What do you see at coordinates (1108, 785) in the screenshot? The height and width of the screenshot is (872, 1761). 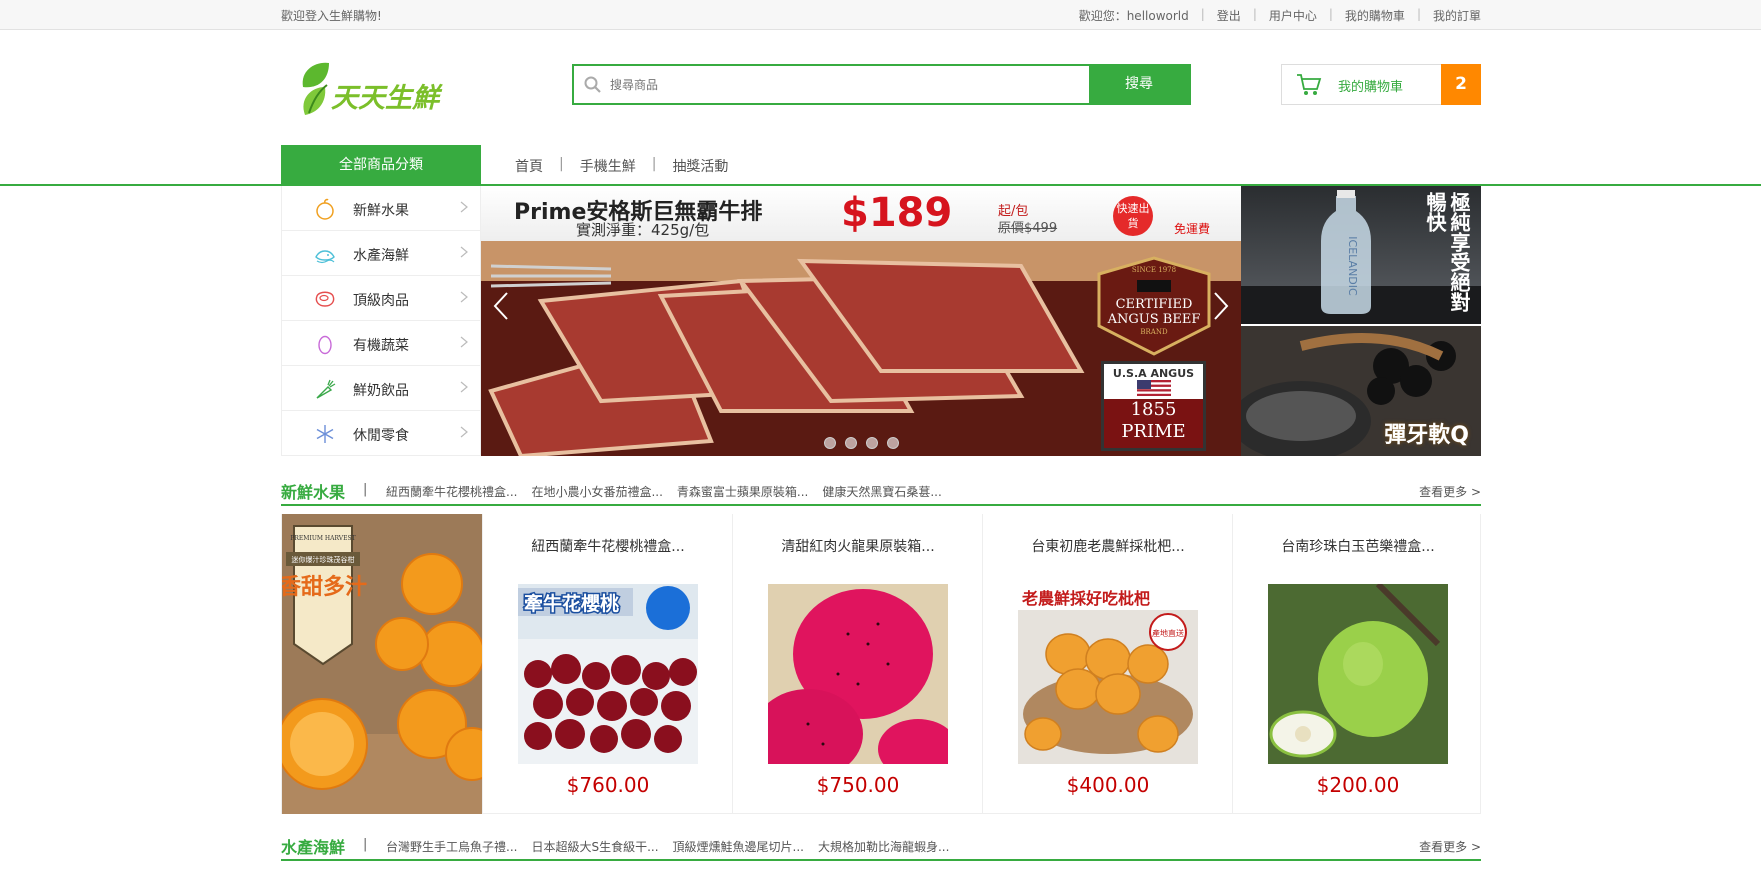 I see `product-price: $400.00` at bounding box center [1108, 785].